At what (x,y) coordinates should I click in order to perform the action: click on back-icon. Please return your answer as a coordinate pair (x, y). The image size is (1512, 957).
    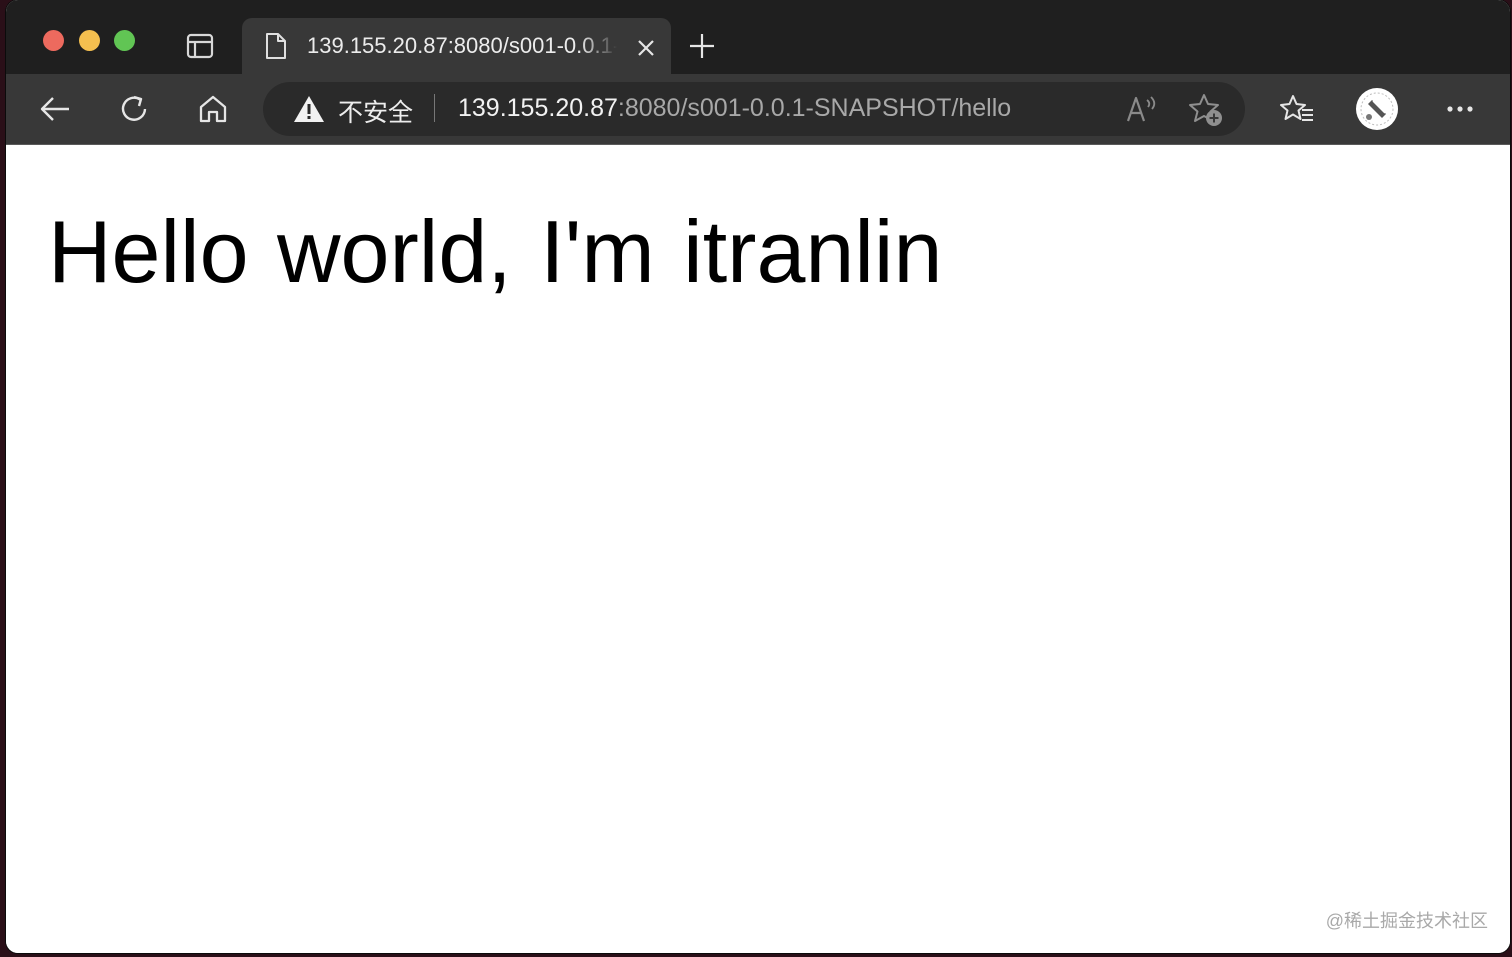
    Looking at the image, I should click on (54, 109).